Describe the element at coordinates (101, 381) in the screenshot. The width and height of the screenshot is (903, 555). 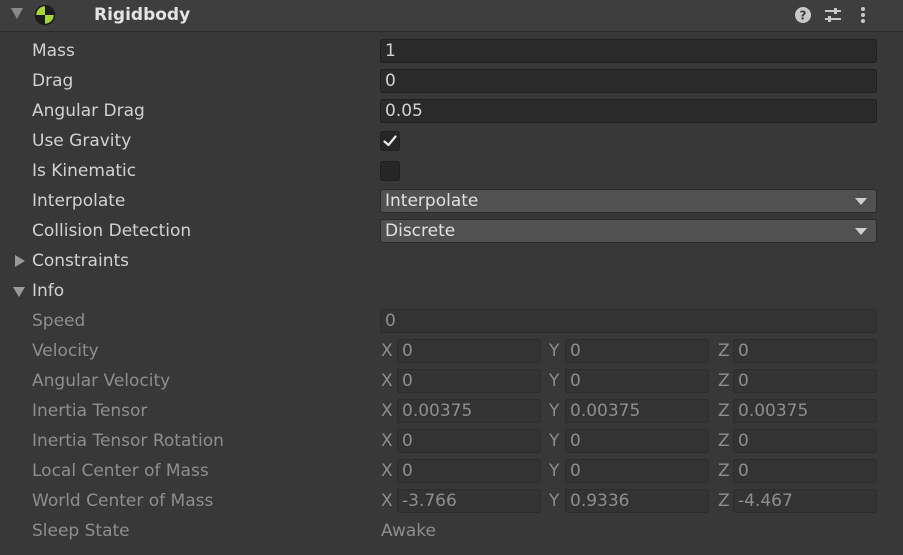
I see `vector-label: Angular Velocity` at that location.